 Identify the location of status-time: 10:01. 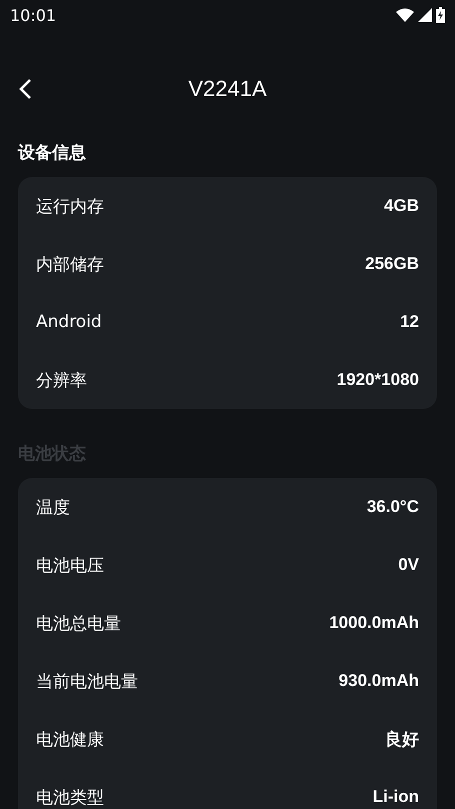
(33, 15).